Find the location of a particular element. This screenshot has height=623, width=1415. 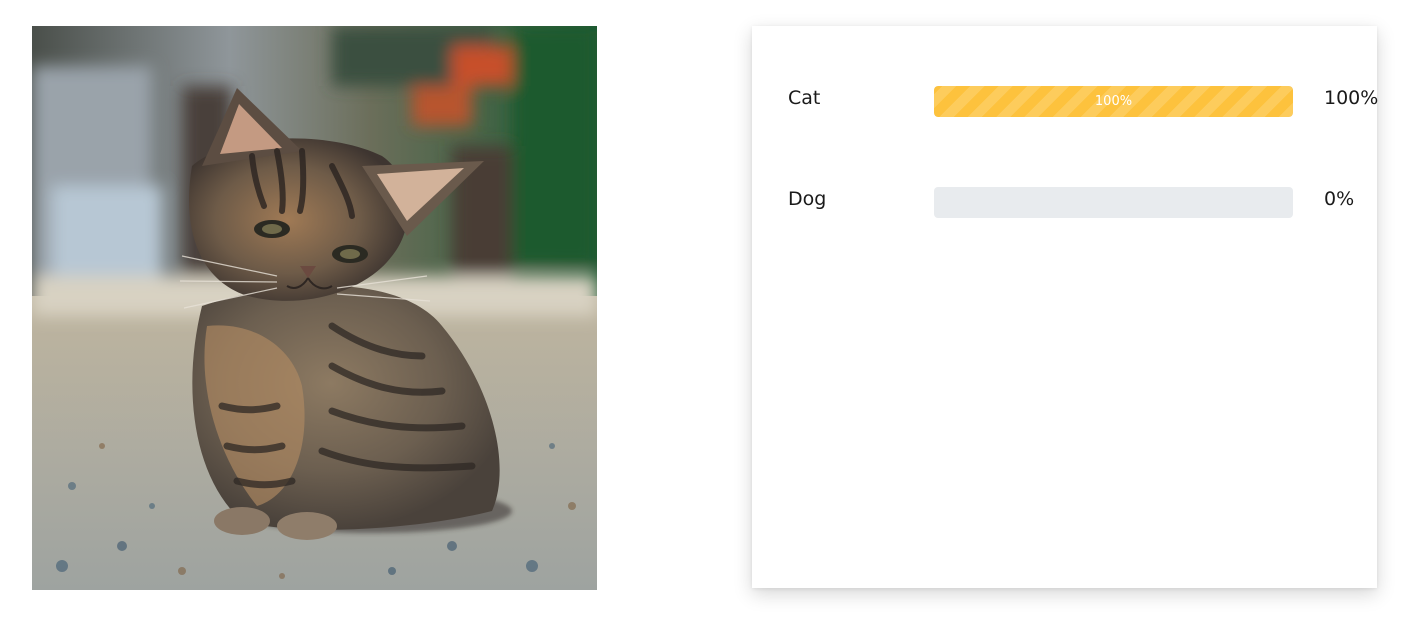

confidence-bar-track is located at coordinates (1113, 202).